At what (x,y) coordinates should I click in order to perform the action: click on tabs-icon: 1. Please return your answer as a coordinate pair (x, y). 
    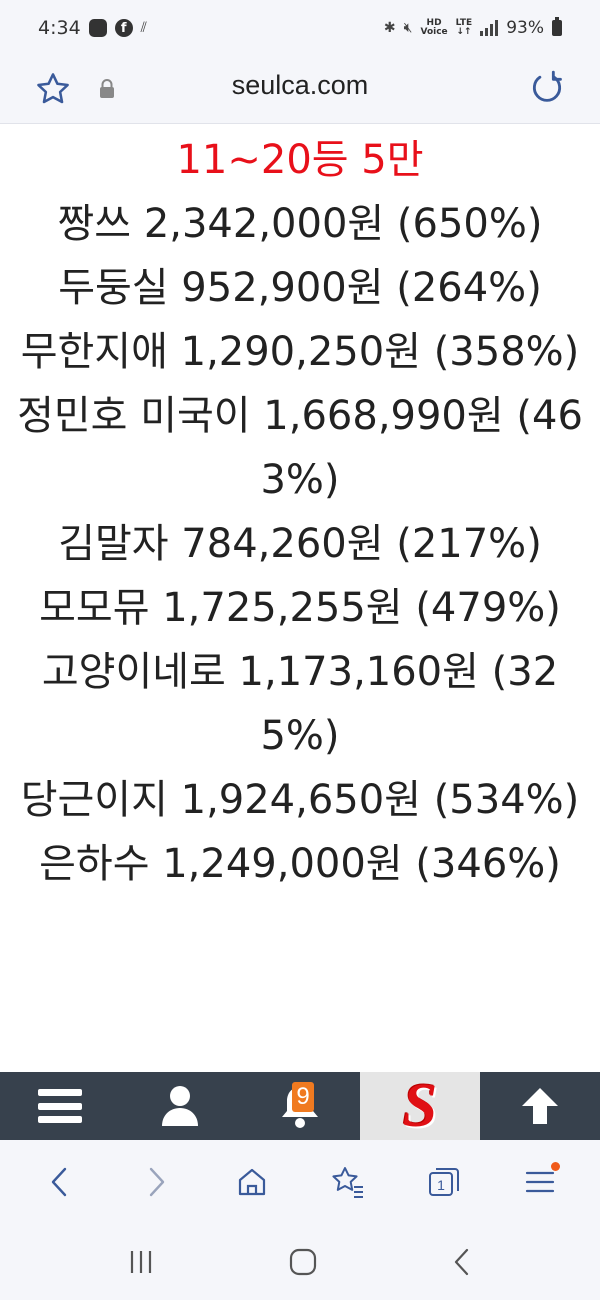
    Looking at the image, I should click on (444, 1182).